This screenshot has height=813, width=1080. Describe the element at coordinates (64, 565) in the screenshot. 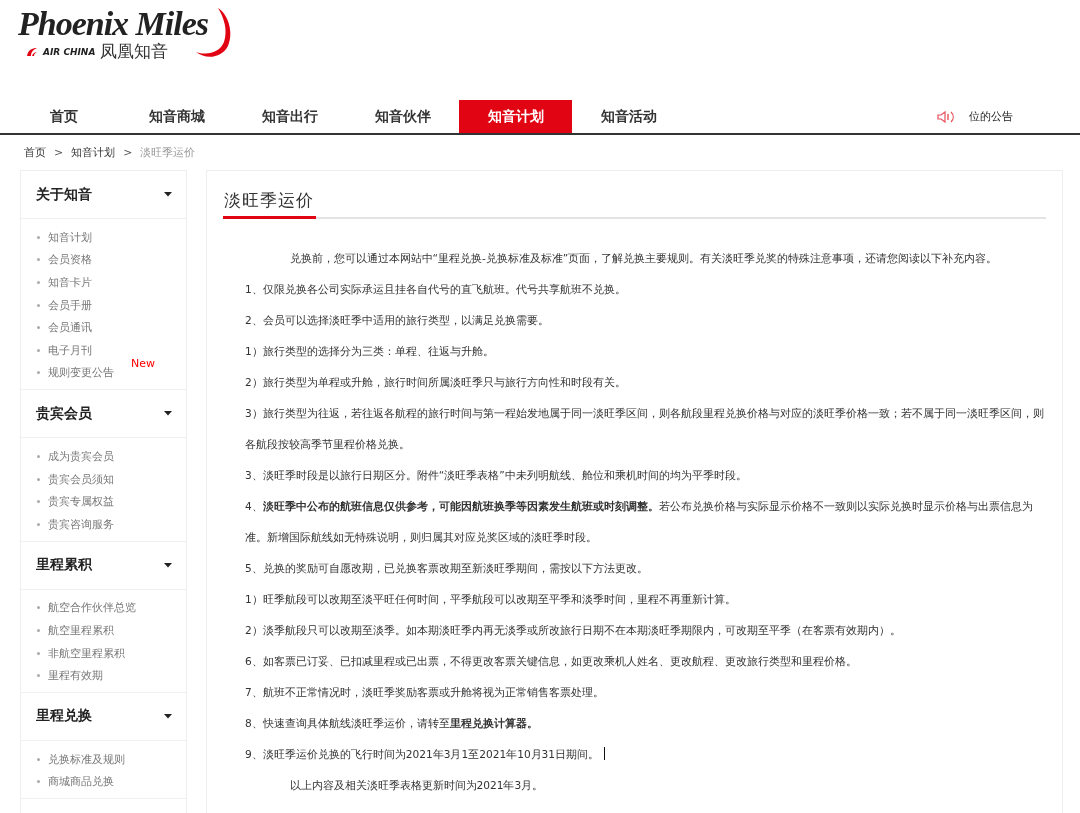

I see `sidebar-section-title: 里程累积` at that location.